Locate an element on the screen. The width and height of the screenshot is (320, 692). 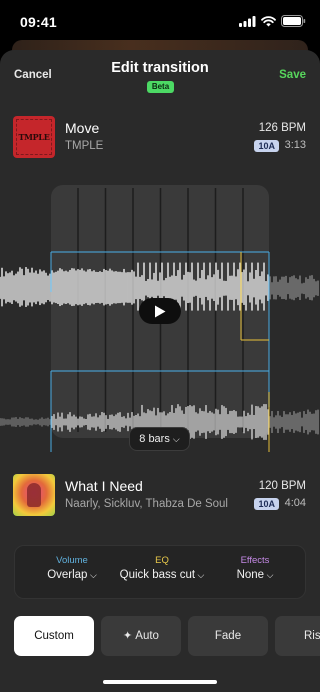
track-duration: 3:13 is located at coordinates (295, 145).